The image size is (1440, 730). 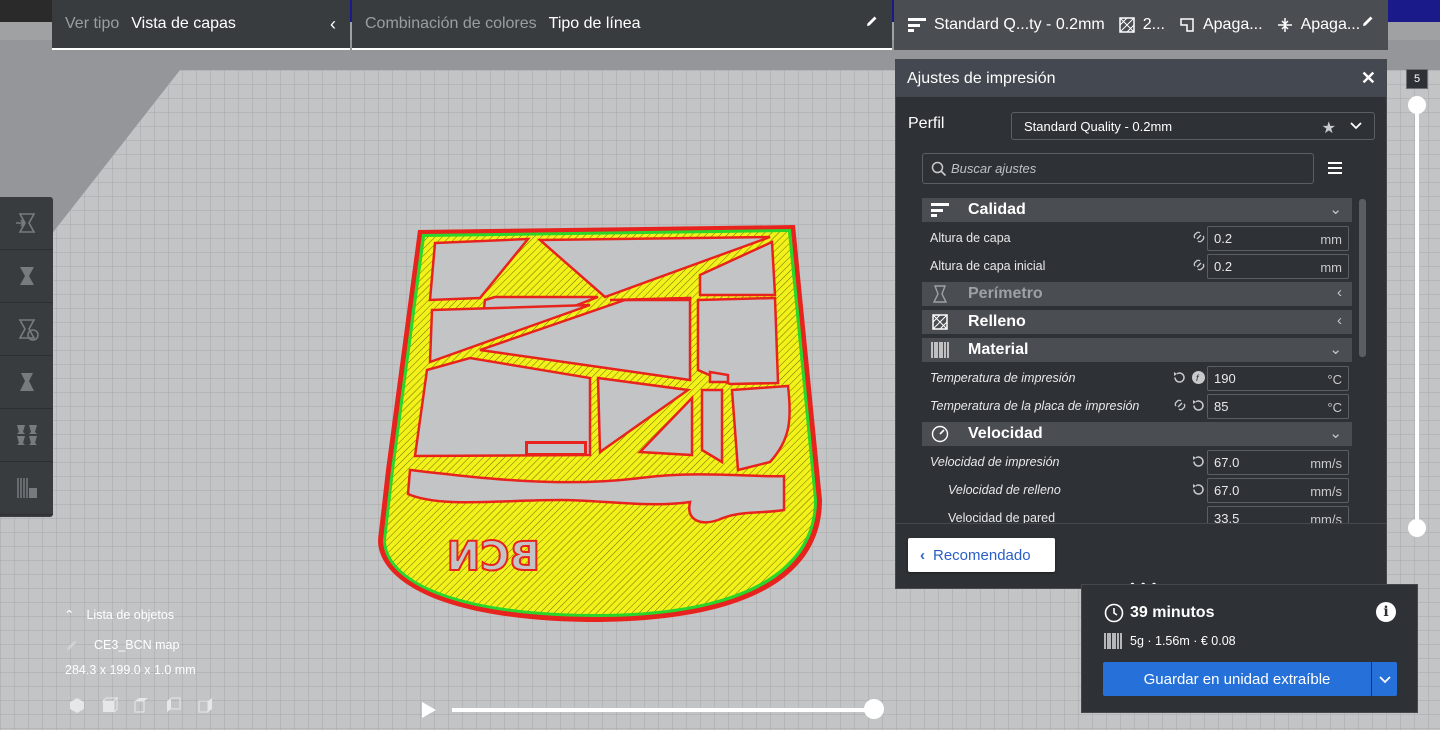 I want to click on input-value: 190, so click(x=1225, y=378).